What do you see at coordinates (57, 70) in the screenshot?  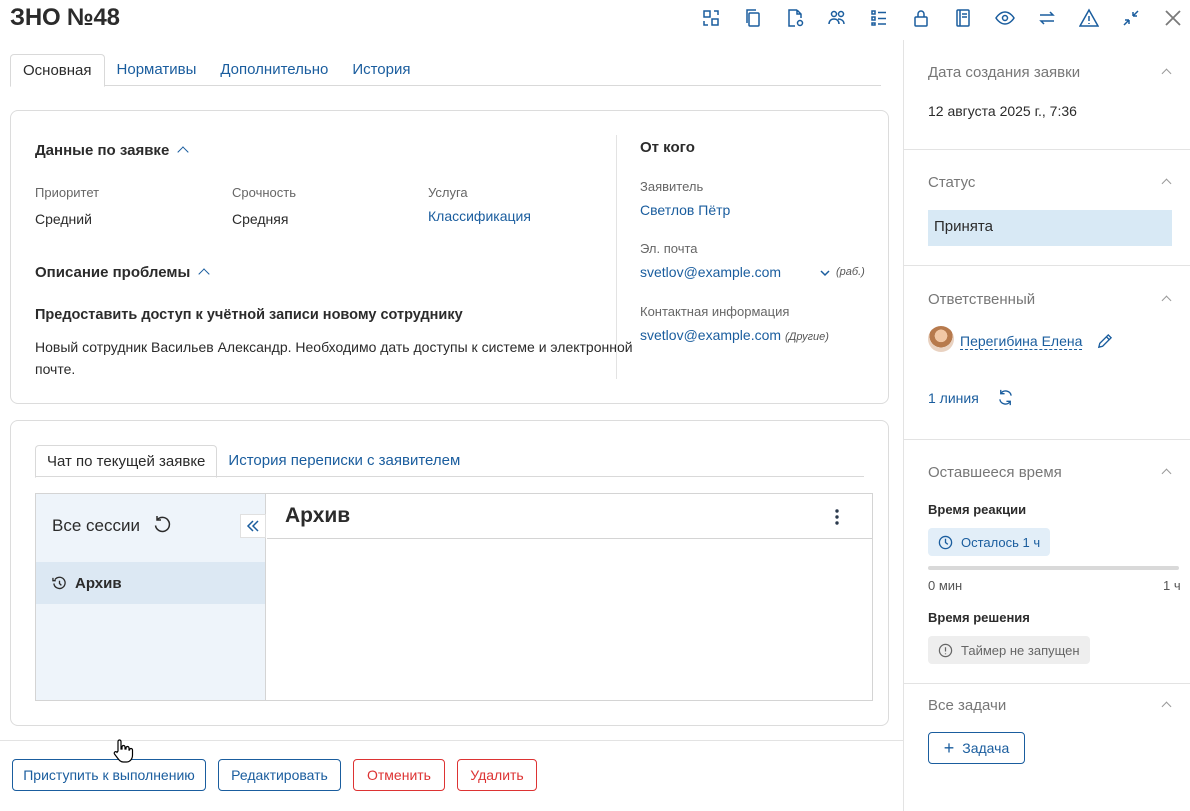 I see `tab-main: Основная` at bounding box center [57, 70].